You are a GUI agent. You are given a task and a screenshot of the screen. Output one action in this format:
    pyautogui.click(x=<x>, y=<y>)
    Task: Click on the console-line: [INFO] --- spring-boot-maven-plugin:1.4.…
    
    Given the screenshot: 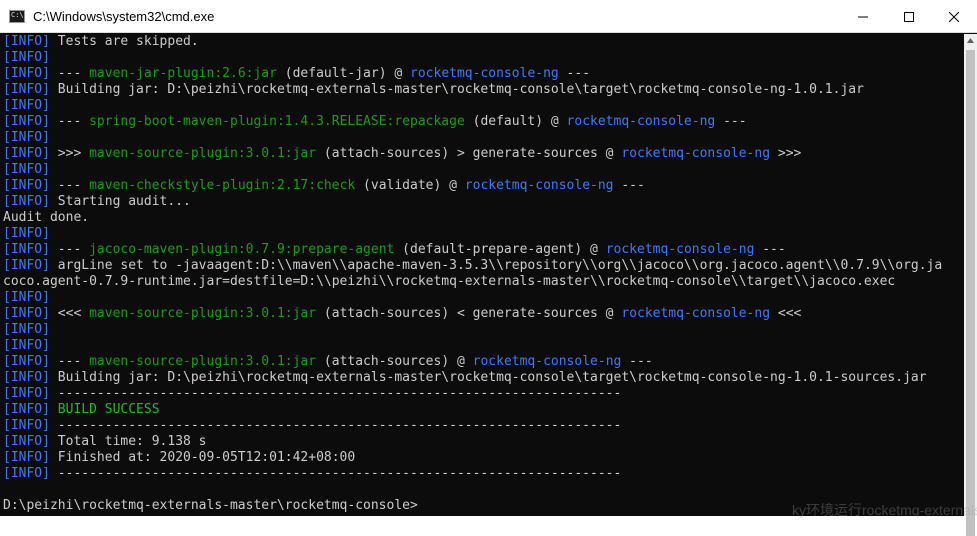 What is the action you would take?
    pyautogui.click(x=483, y=122)
    